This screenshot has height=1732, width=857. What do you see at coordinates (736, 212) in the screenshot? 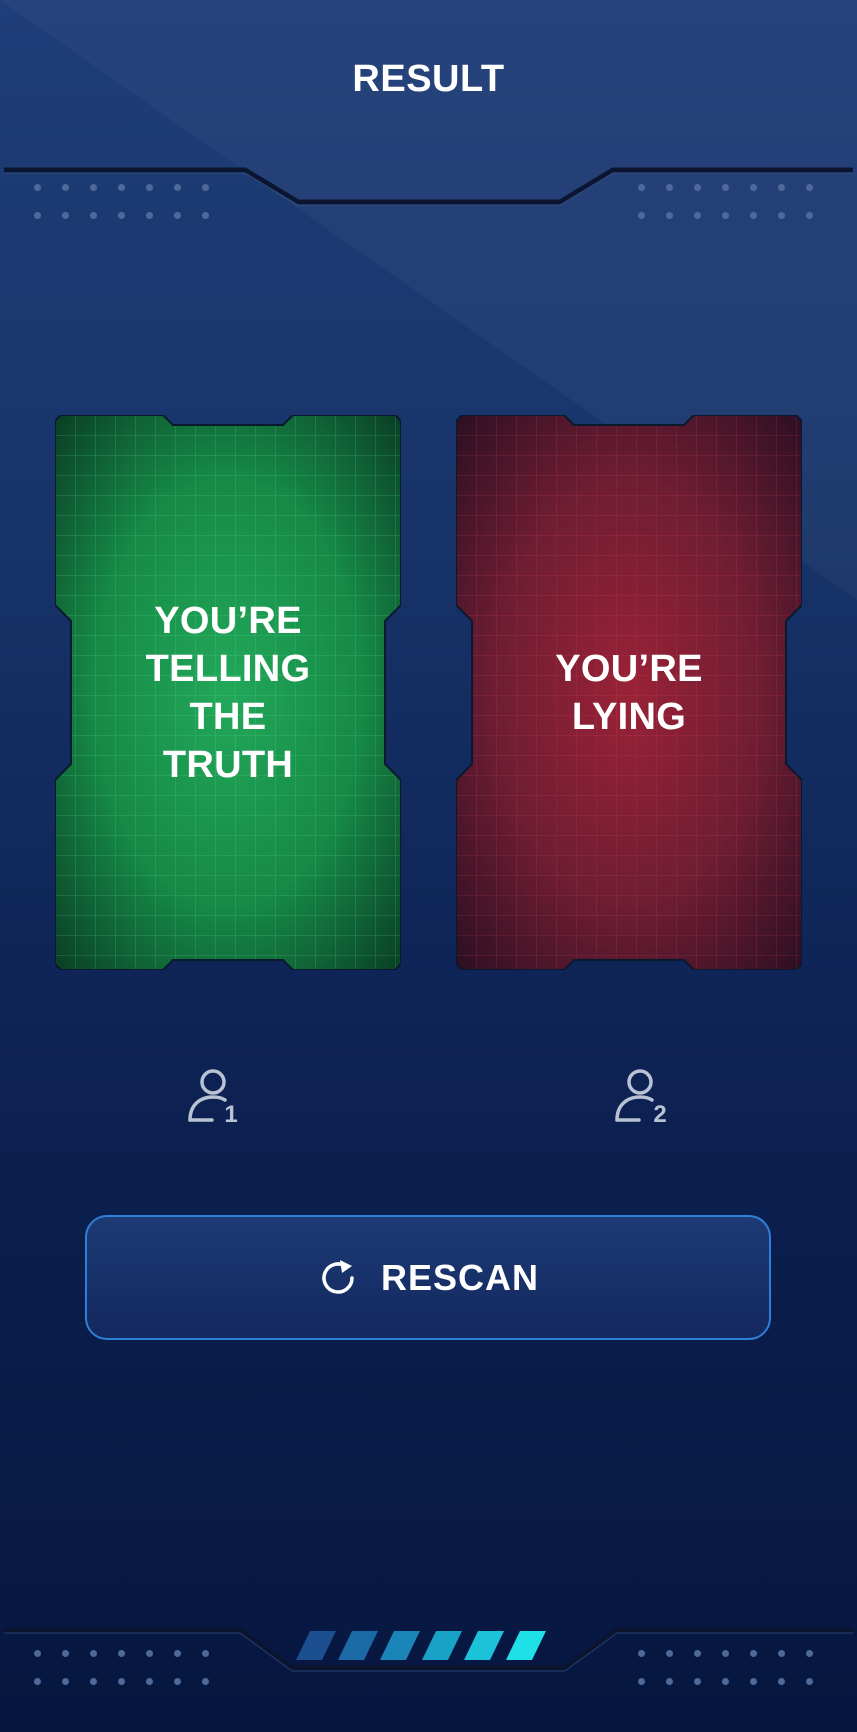
I see `decorative-dots-top-right` at bounding box center [736, 212].